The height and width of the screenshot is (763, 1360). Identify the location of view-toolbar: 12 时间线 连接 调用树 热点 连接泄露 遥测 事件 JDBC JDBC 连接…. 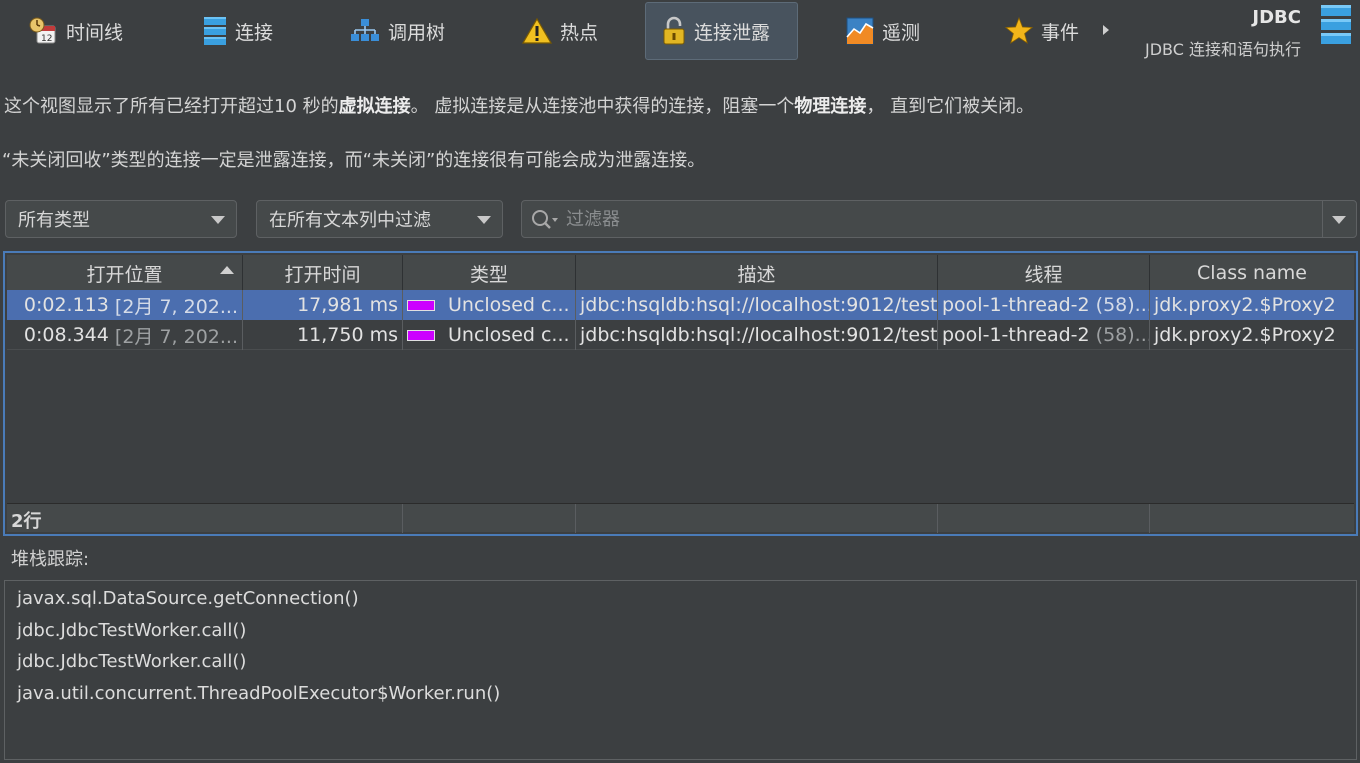
(680, 33).